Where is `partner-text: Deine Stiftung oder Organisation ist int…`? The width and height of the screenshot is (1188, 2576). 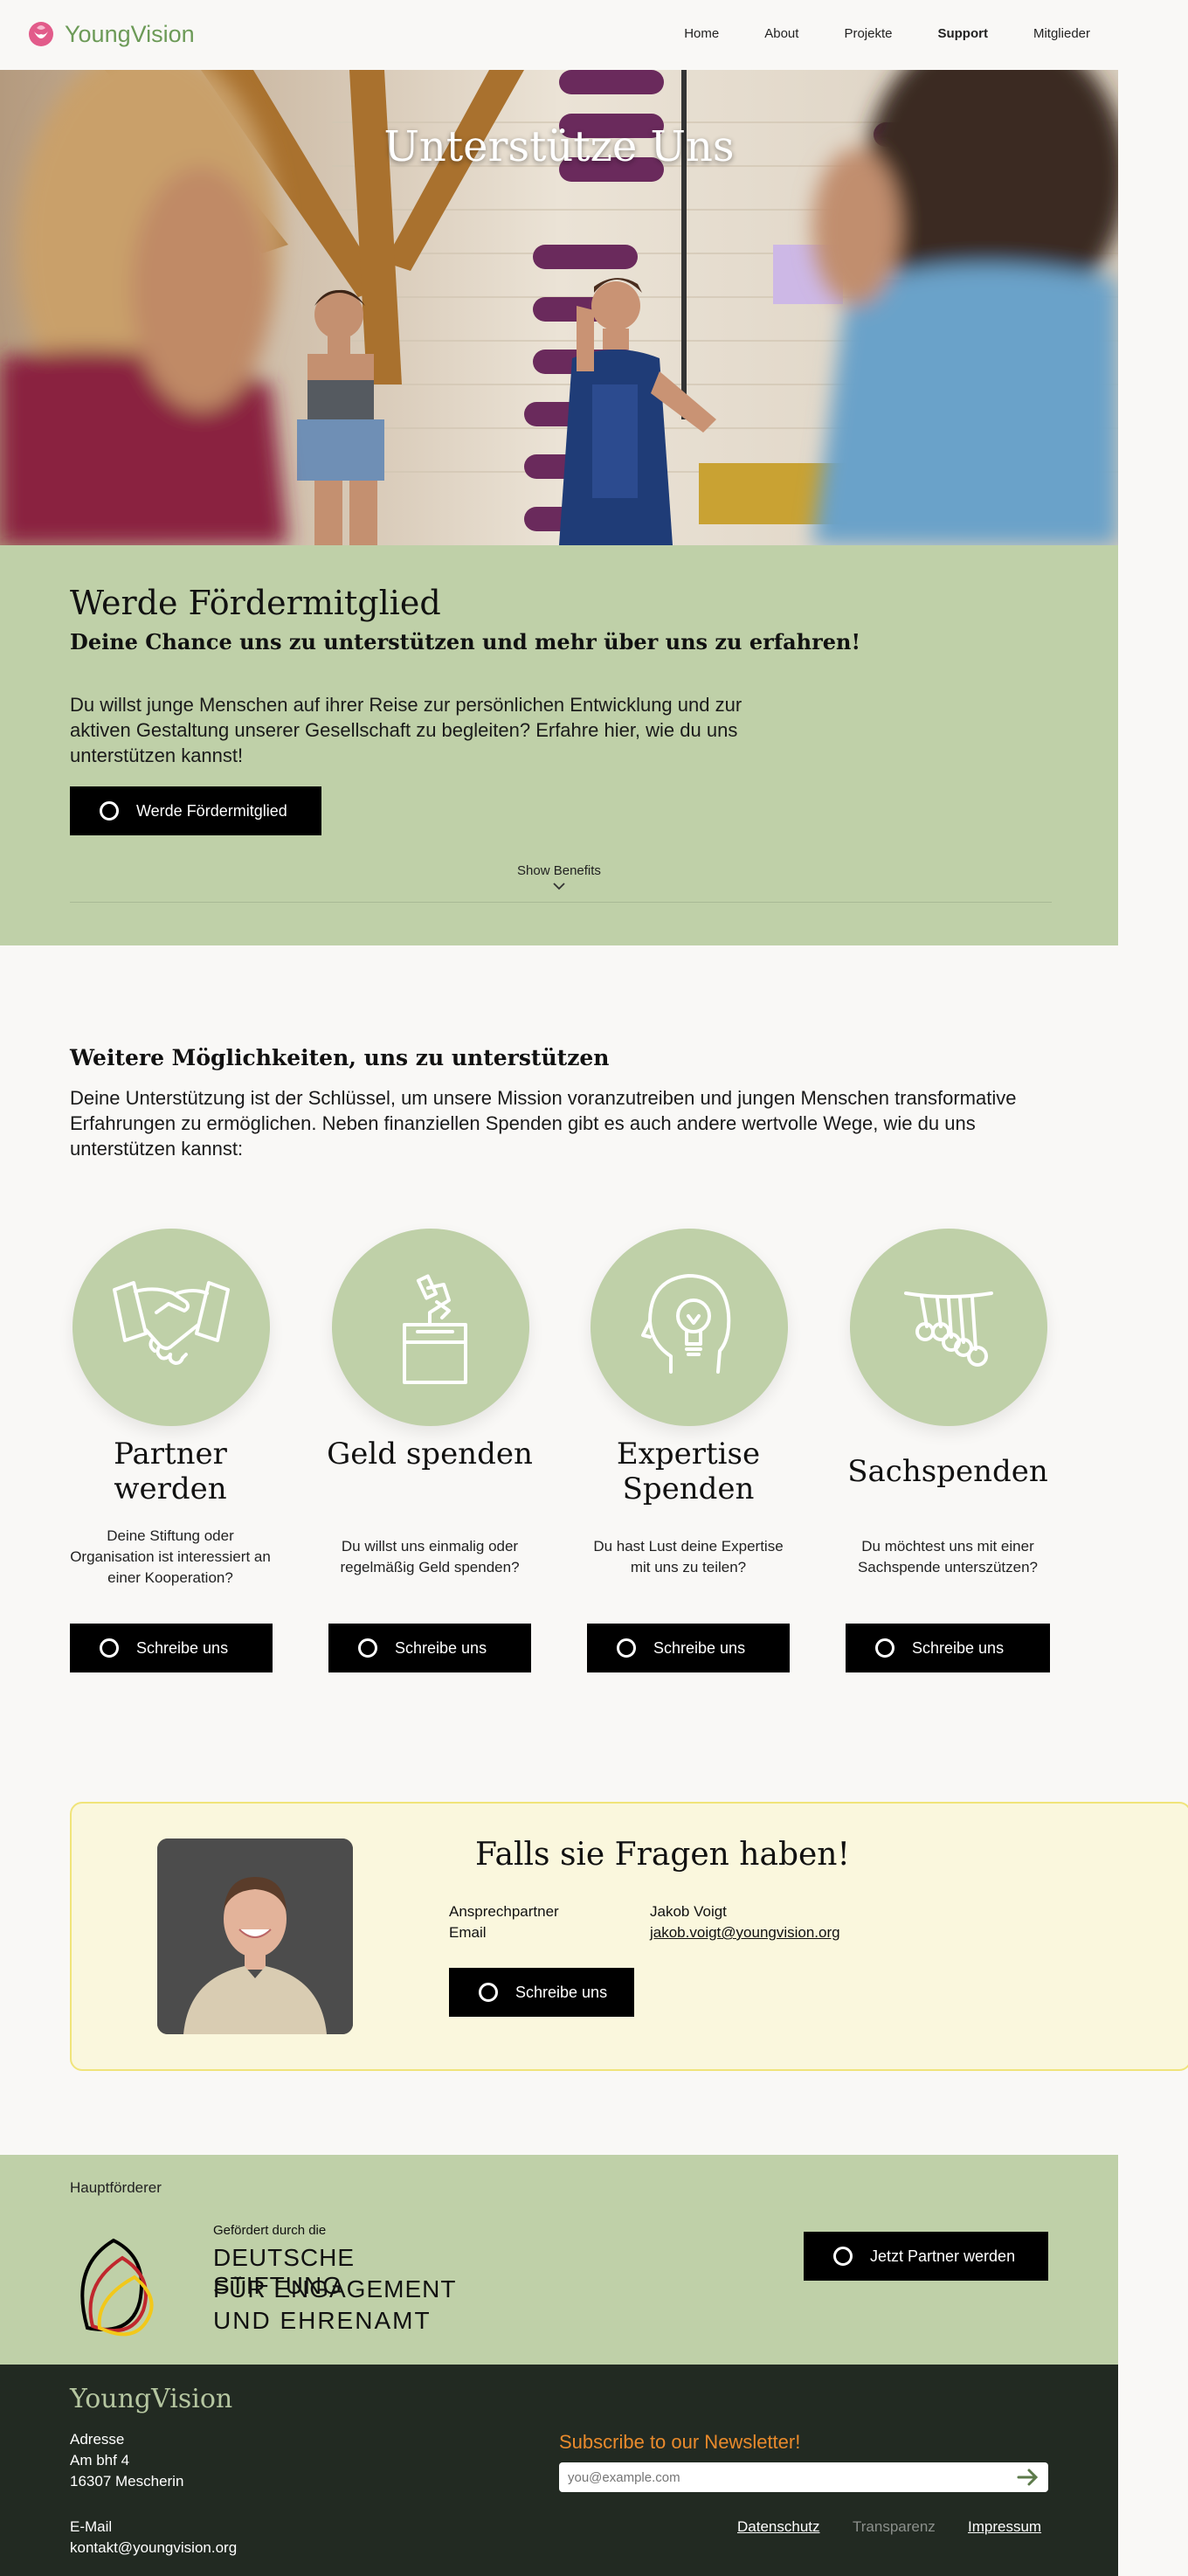 partner-text: Deine Stiftung oder Organisation ist int… is located at coordinates (170, 1556).